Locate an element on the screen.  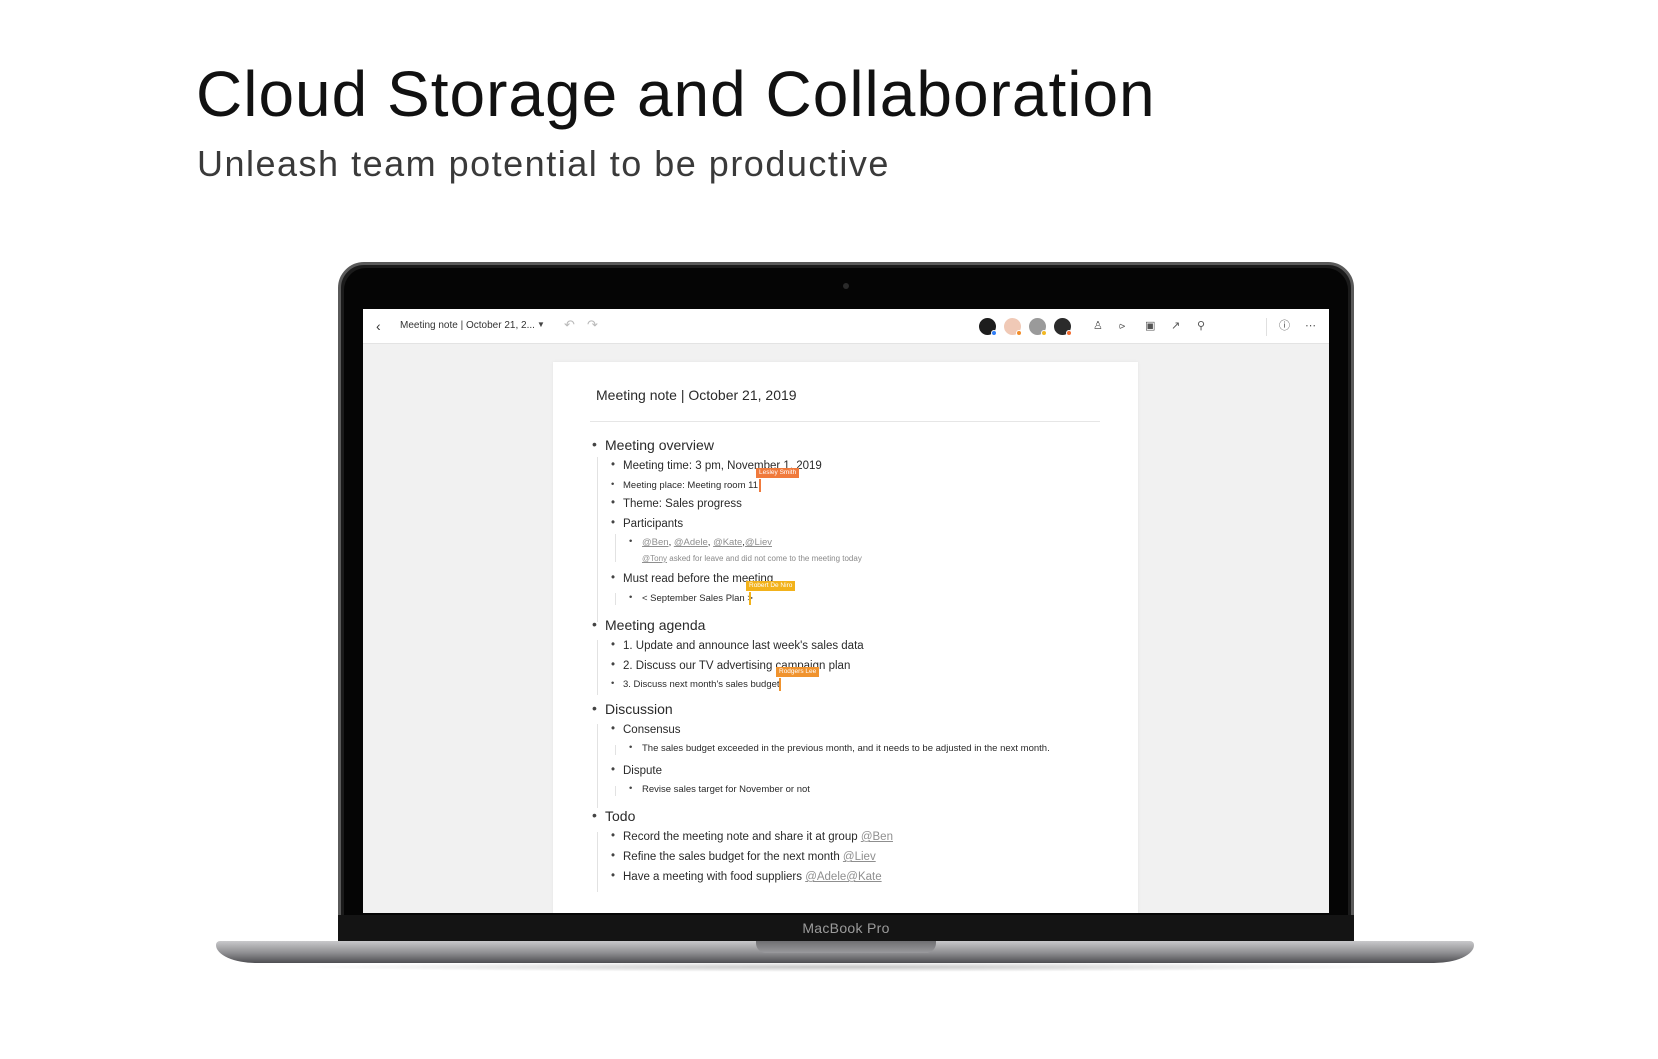
collaborator-cursor-tag: Rodgers Lee is located at coordinates (798, 672).